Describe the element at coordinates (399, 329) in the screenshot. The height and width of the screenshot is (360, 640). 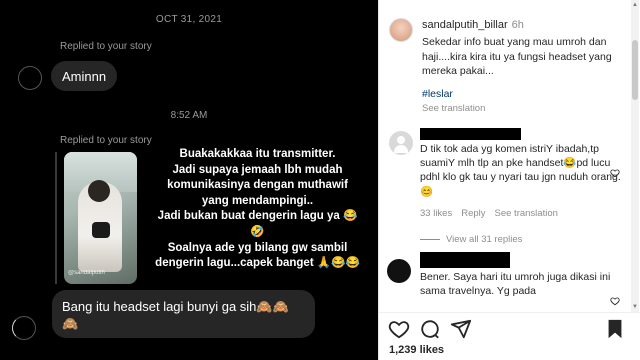
I see `like-icon` at that location.